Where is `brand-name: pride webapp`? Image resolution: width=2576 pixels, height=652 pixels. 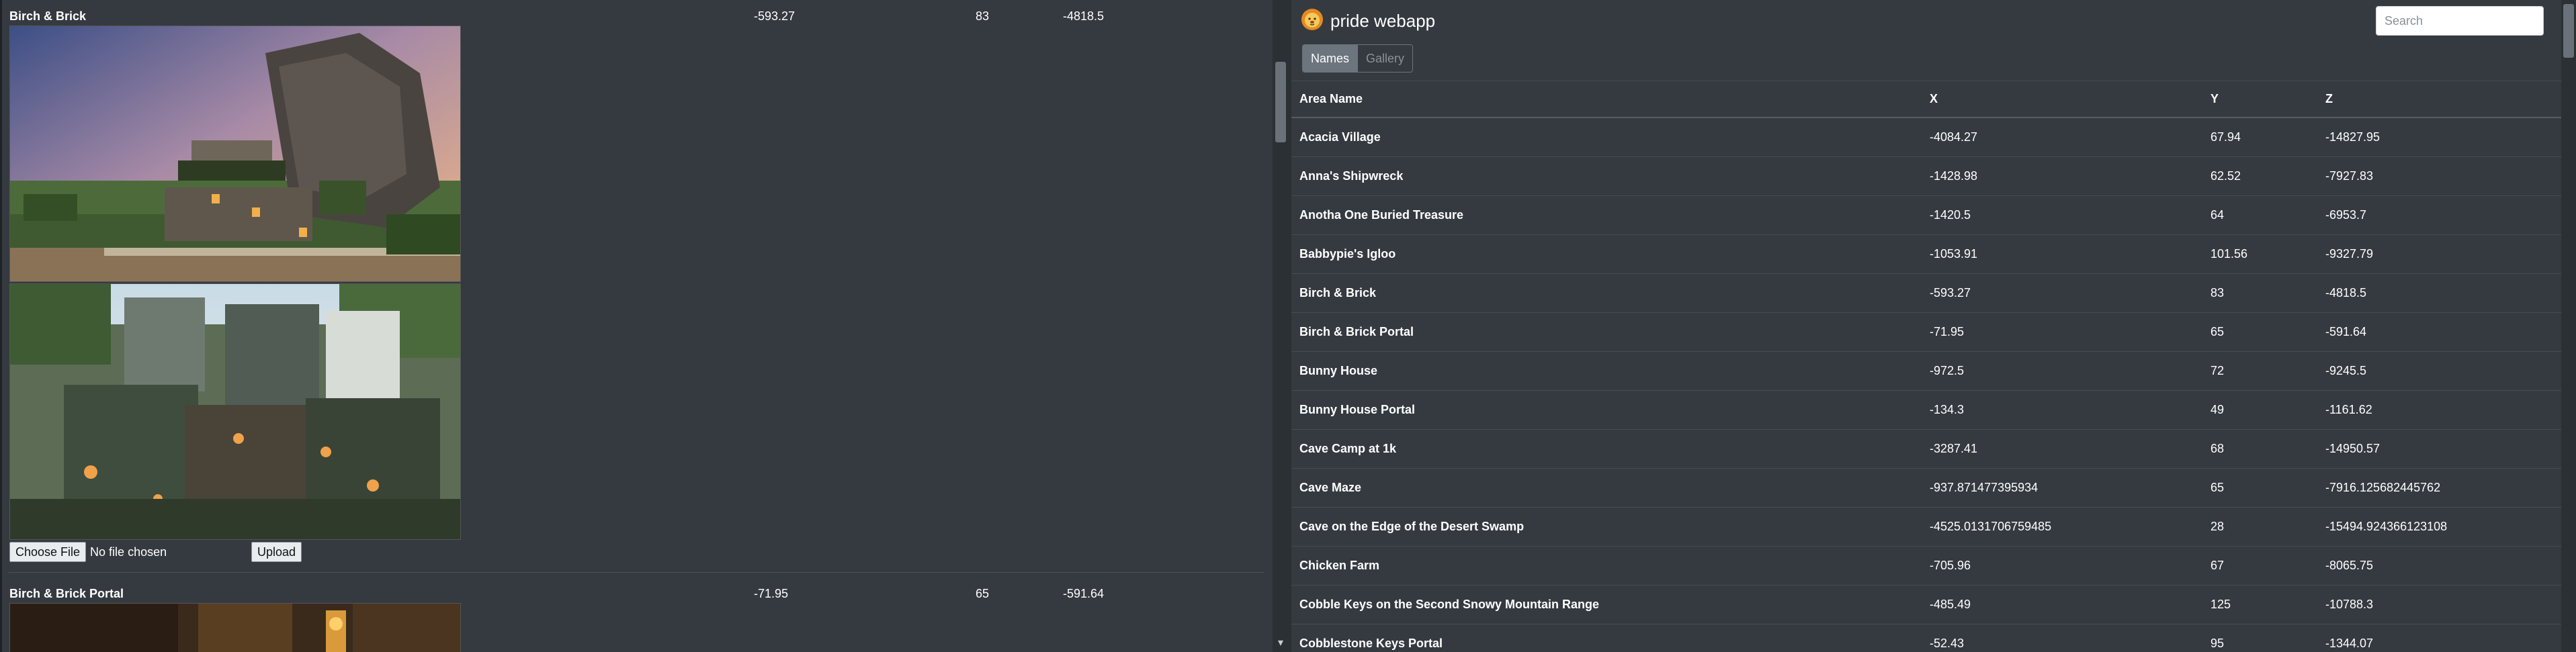
brand-name: pride webapp is located at coordinates (1383, 21).